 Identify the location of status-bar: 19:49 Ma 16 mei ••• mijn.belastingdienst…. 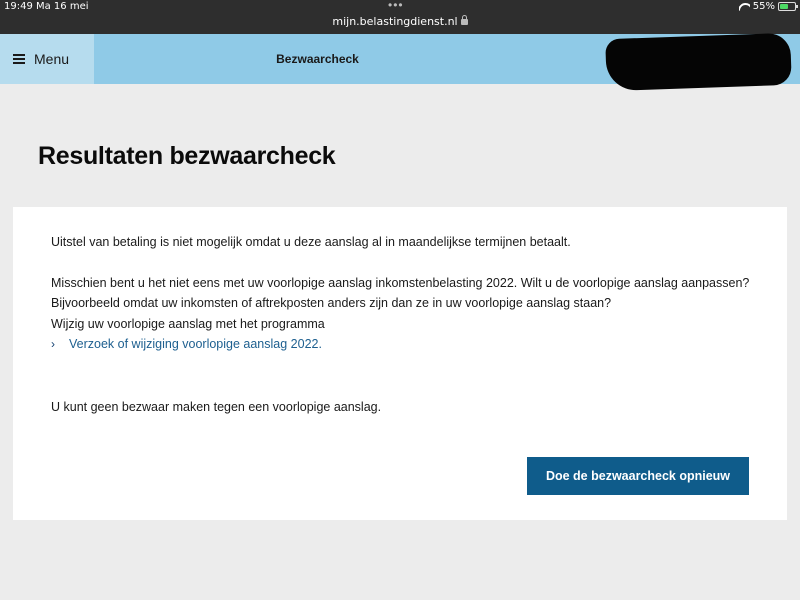
(400, 17).